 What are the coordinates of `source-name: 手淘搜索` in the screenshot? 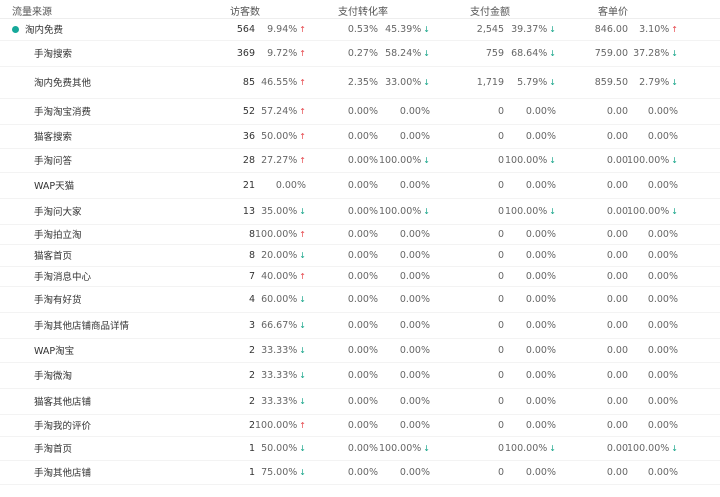 It's located at (53, 54).